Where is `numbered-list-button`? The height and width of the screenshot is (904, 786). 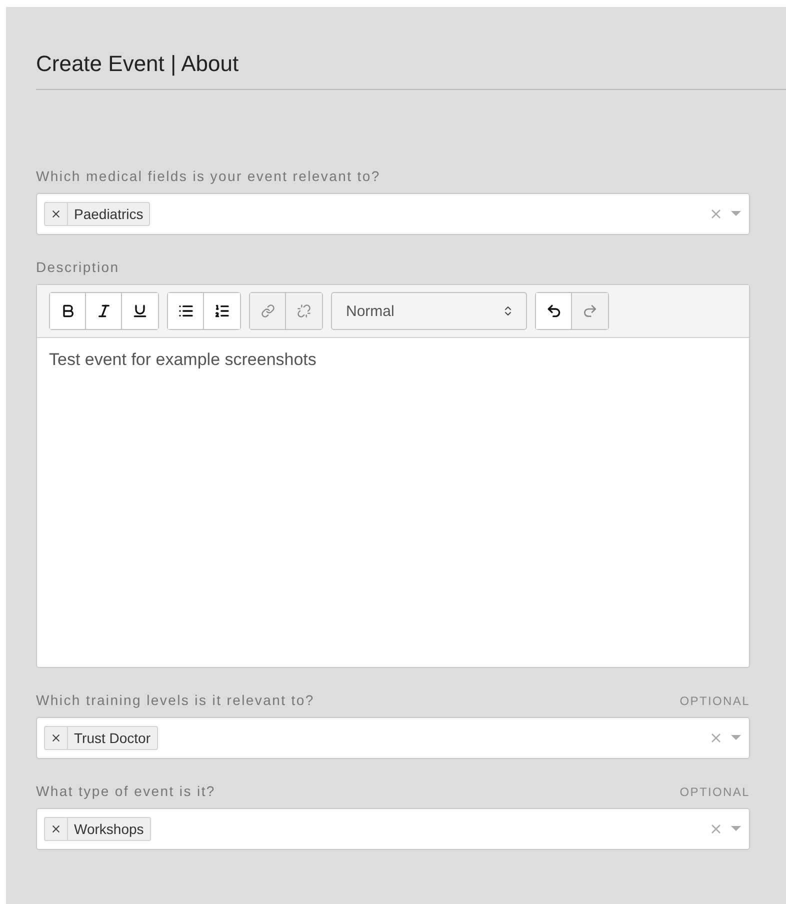
numbered-list-button is located at coordinates (222, 311).